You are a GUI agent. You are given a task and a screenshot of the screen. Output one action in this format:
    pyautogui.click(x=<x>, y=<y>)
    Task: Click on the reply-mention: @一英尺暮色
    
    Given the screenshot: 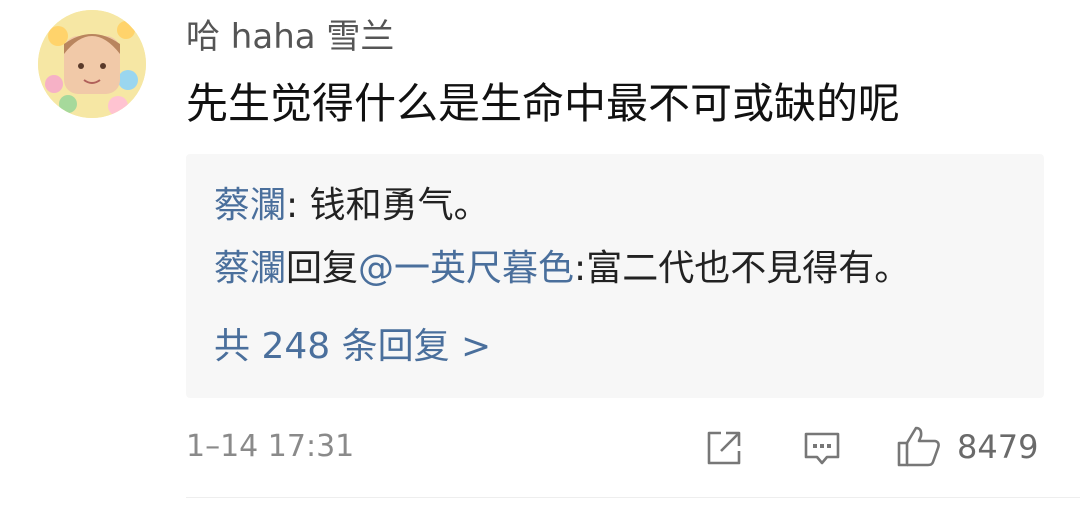 What is the action you would take?
    pyautogui.click(x=466, y=268)
    